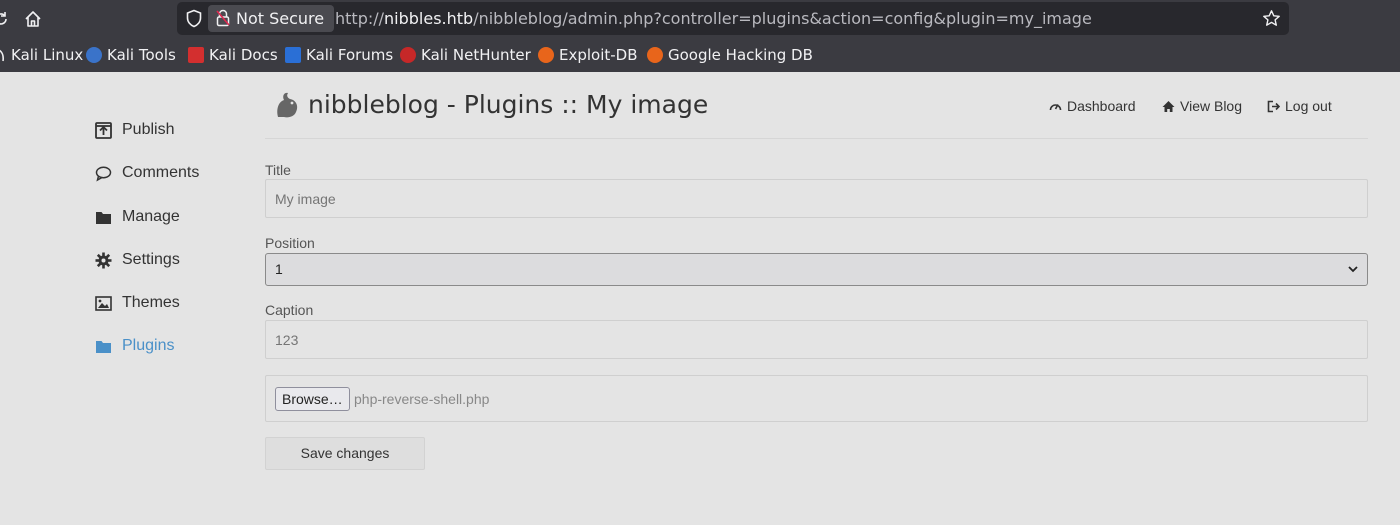  I want to click on logout-icon, so click(1273, 106).